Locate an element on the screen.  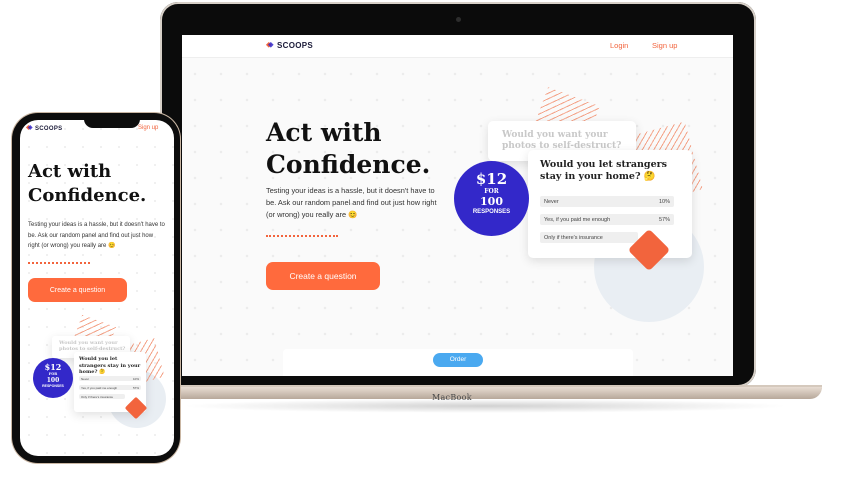
dotted-divider is located at coordinates (302, 236).